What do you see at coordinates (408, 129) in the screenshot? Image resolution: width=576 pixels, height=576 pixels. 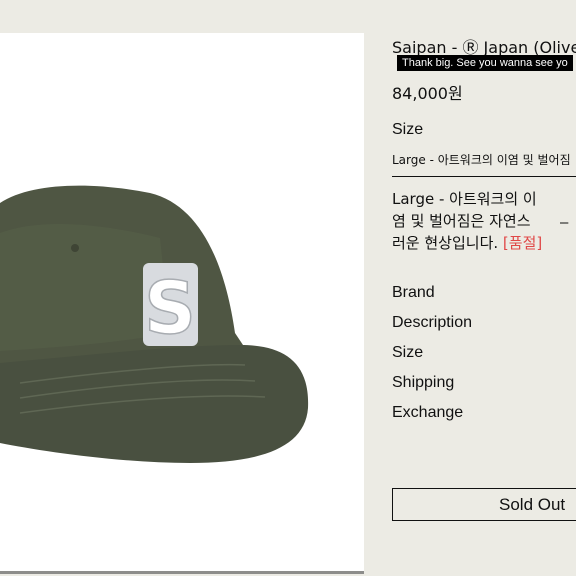 I see `size-label: Size` at bounding box center [408, 129].